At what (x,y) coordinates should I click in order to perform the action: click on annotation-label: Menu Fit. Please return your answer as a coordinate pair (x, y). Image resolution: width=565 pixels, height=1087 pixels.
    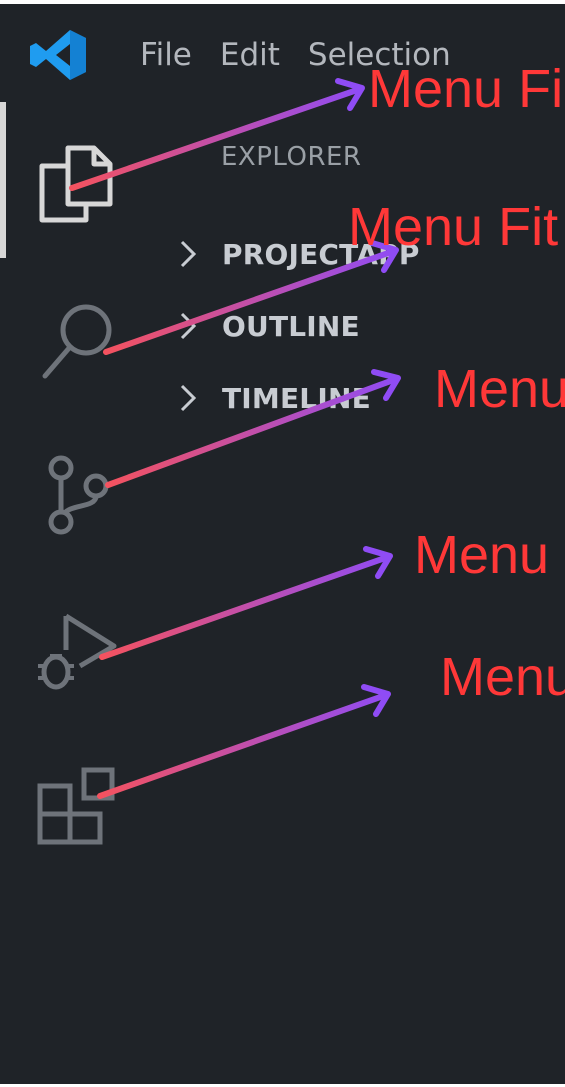
    Looking at the image, I should click on (453, 227).